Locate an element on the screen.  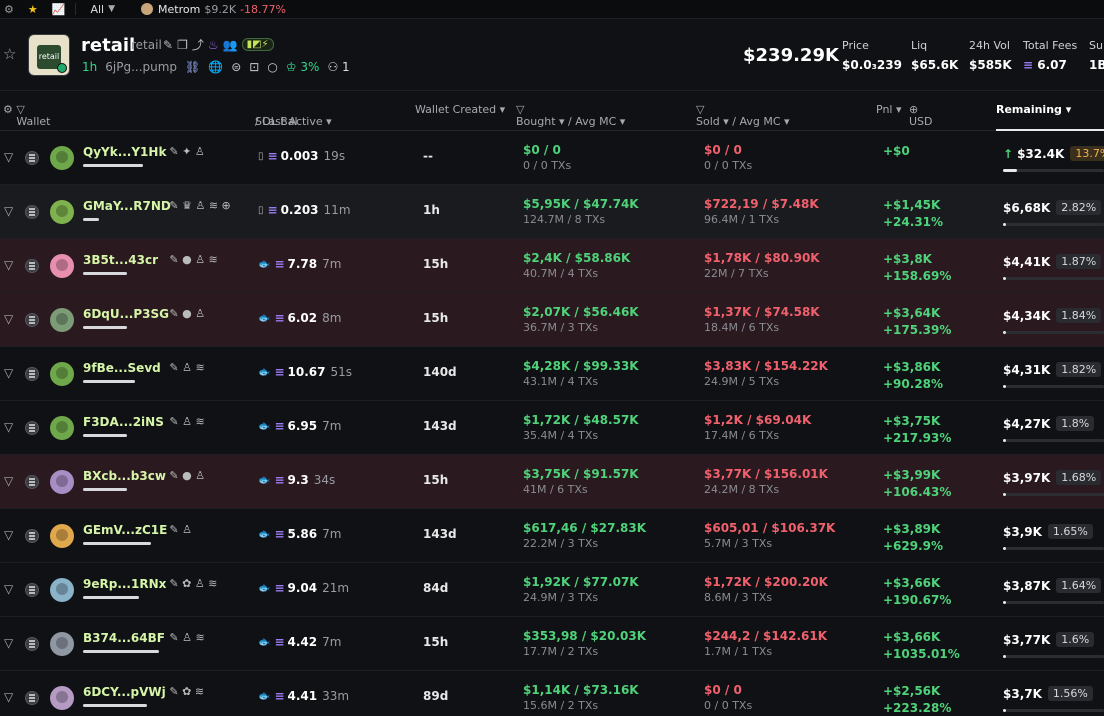
favorite-star-icon: ☆ is located at coordinates (9, 54).